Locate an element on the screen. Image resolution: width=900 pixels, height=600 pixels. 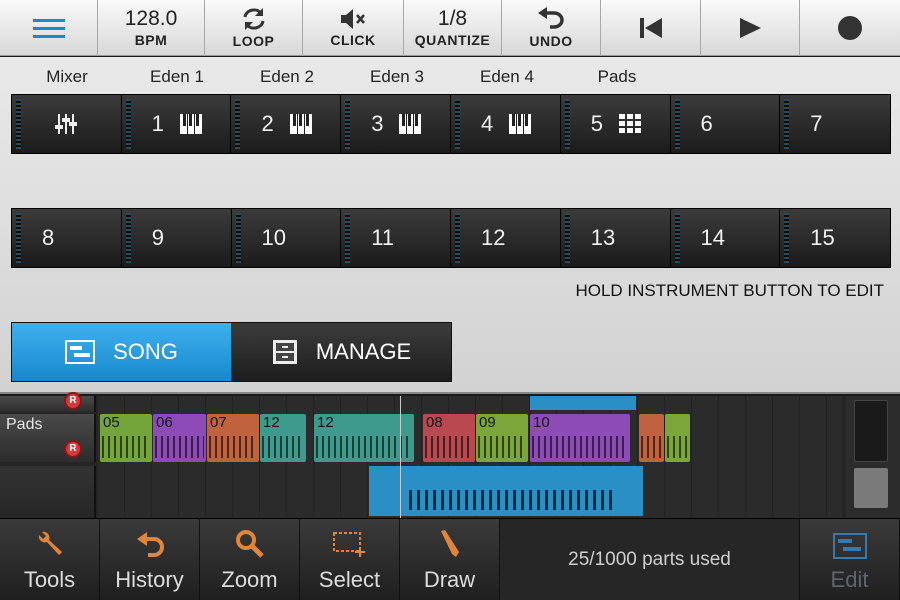
slot-number: 11 is located at coordinates (383, 237).